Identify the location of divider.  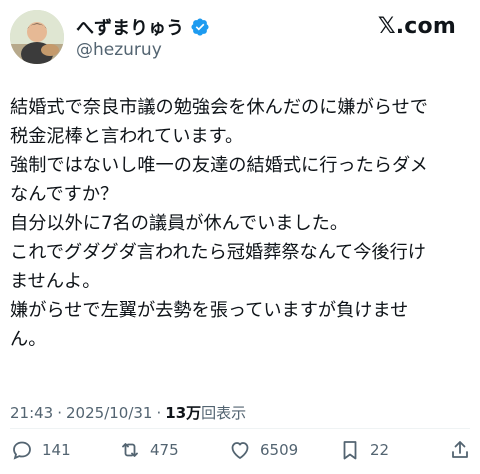
(240, 428).